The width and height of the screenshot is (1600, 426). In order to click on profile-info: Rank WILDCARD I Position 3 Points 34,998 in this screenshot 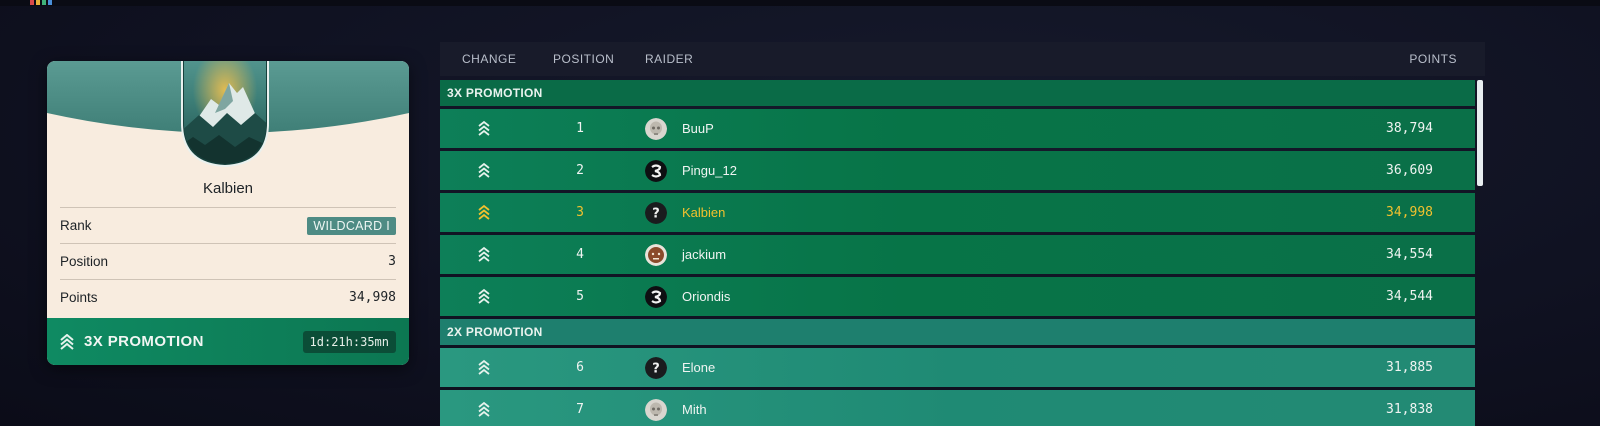, I will do `click(228, 261)`.